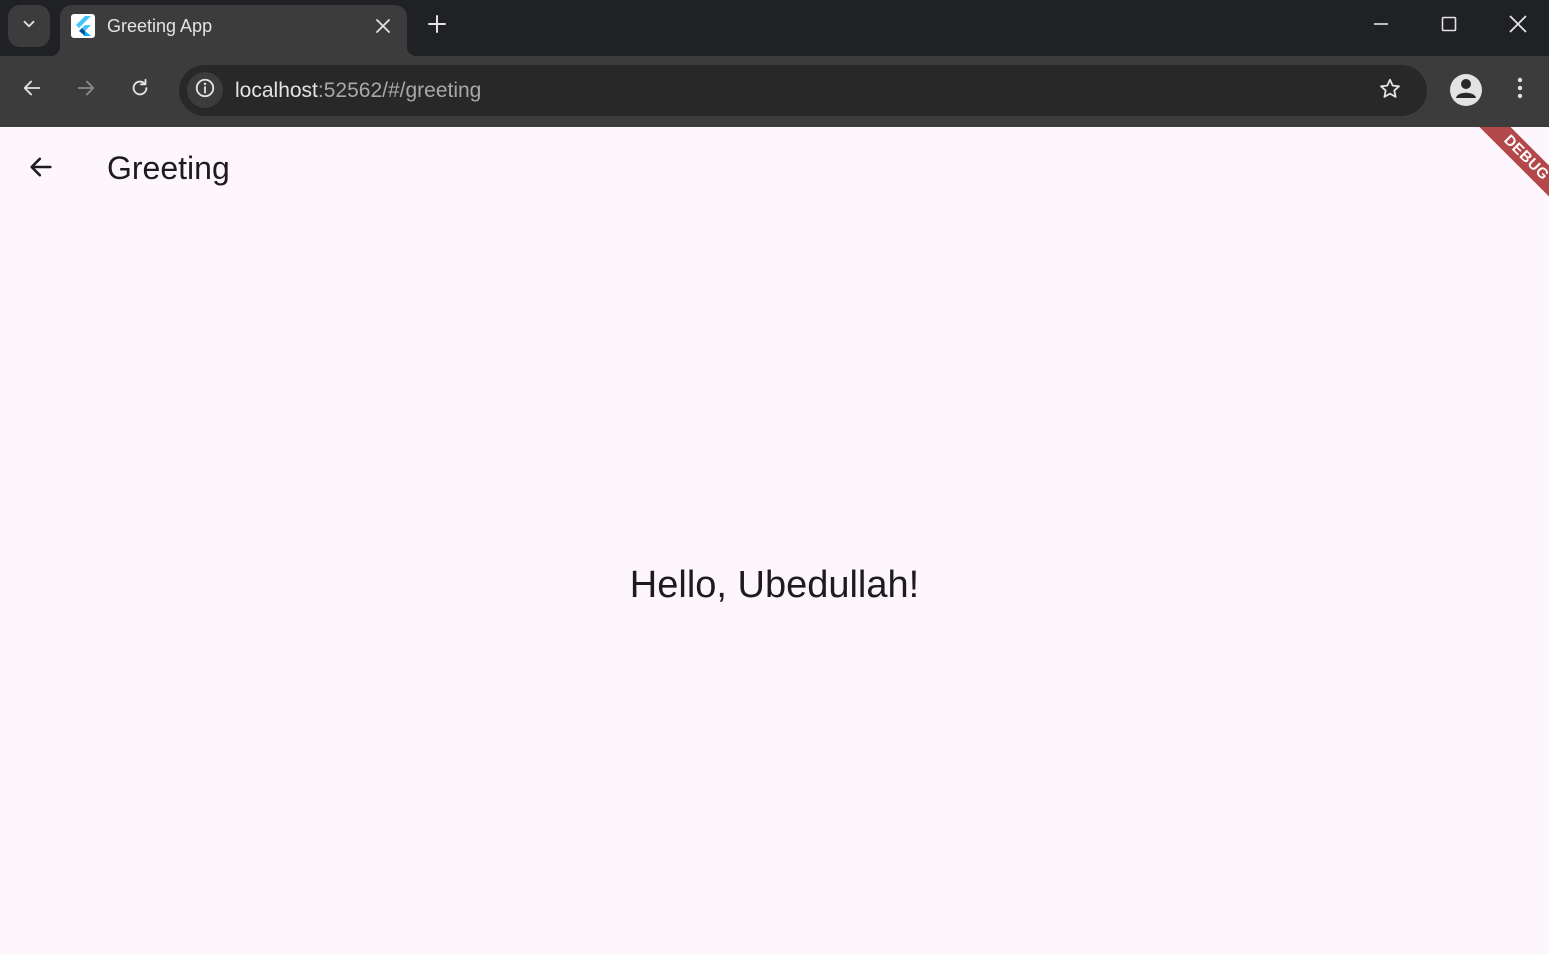 This screenshot has height=954, width=1549. Describe the element at coordinates (233, 30) in the screenshot. I see `active-tab: Greeting App` at that location.